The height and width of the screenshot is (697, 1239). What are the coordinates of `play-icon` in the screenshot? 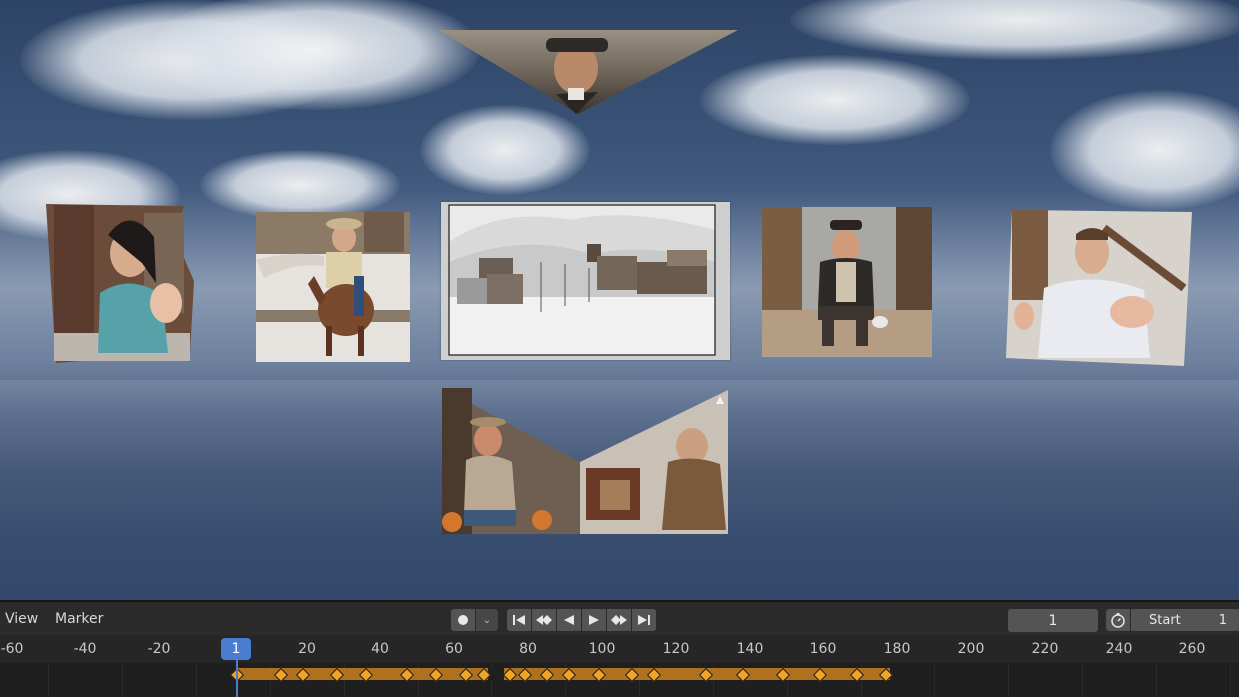 It's located at (594, 620).